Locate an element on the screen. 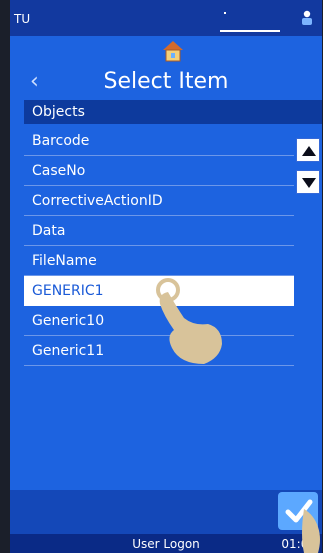 The height and width of the screenshot is (553, 323). list-item: CaseNo is located at coordinates (159, 171).